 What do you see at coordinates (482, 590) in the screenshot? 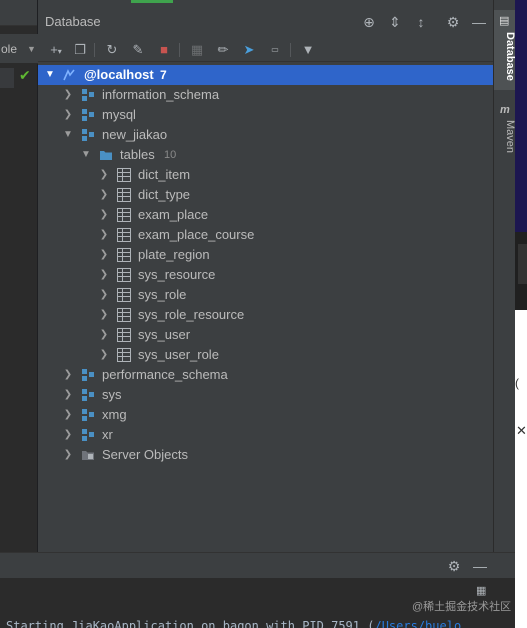
I see `layout-icon: ▦` at bounding box center [482, 590].